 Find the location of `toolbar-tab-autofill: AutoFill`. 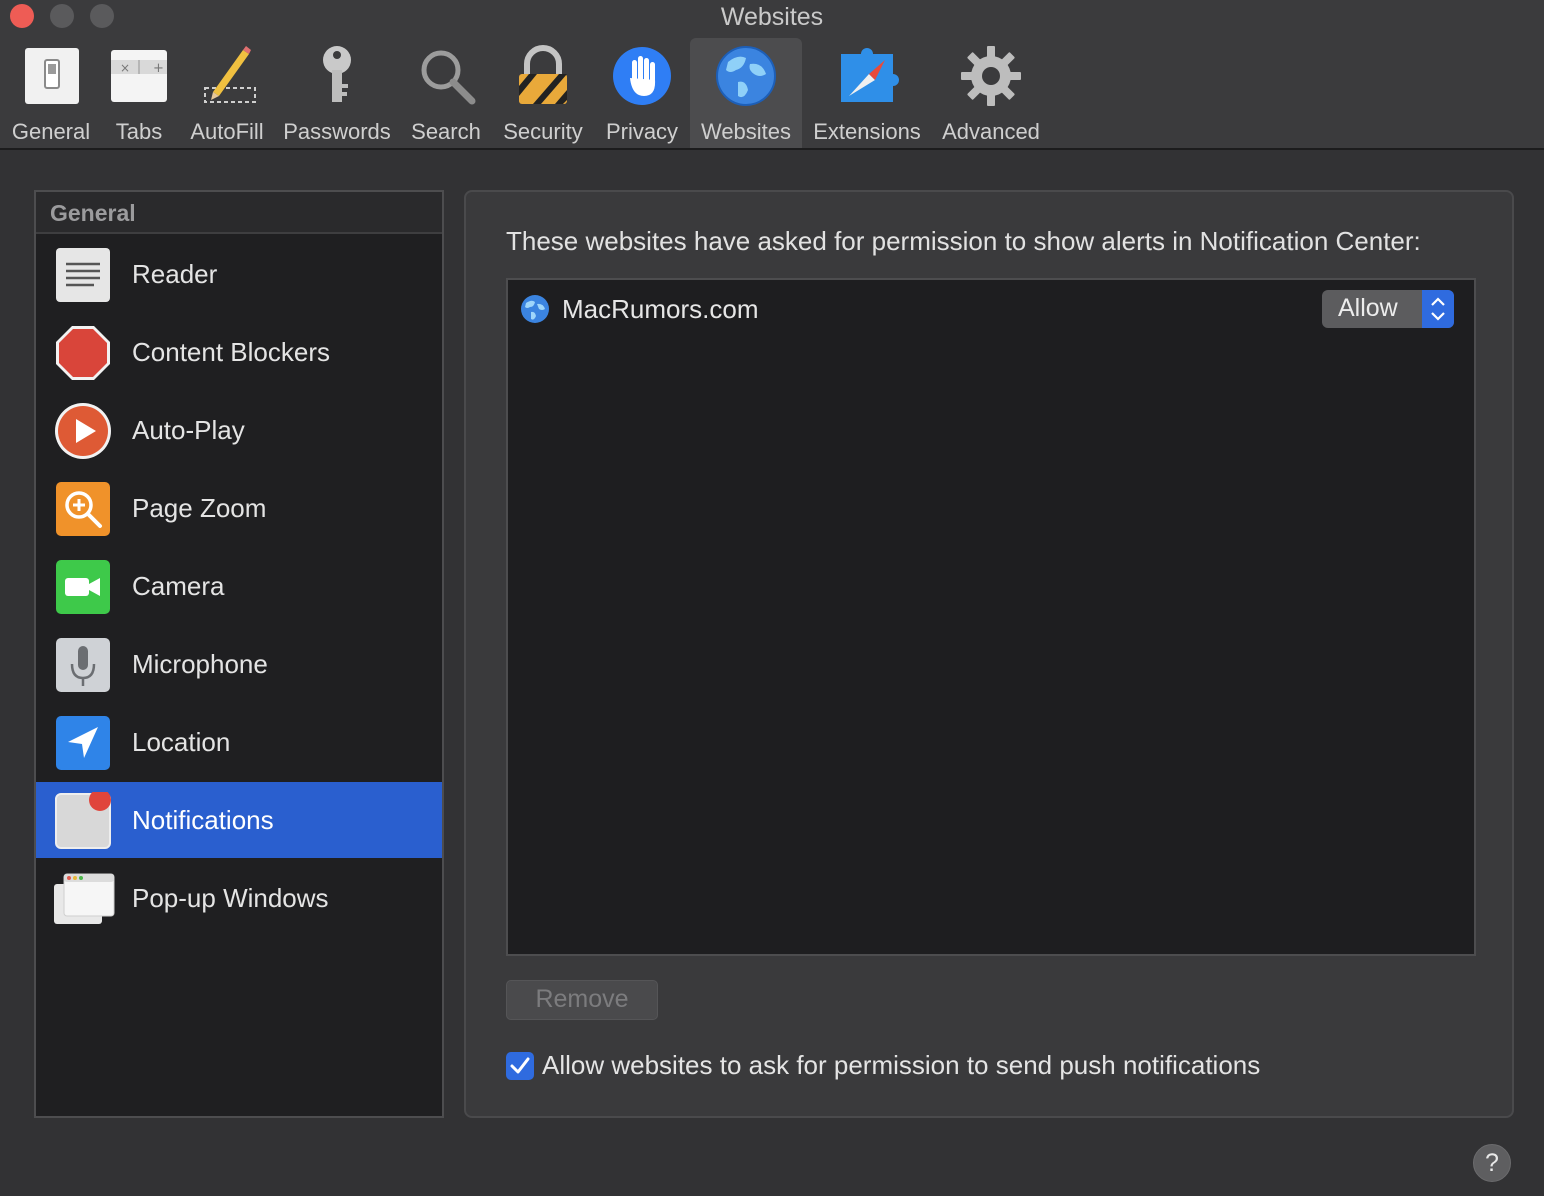

toolbar-tab-autofill: AutoFill is located at coordinates (227, 93).